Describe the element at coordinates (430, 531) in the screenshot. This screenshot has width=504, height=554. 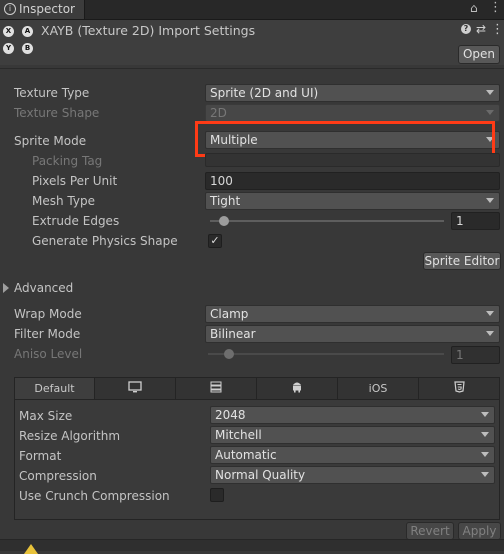
I see `revert-button: Revert` at that location.